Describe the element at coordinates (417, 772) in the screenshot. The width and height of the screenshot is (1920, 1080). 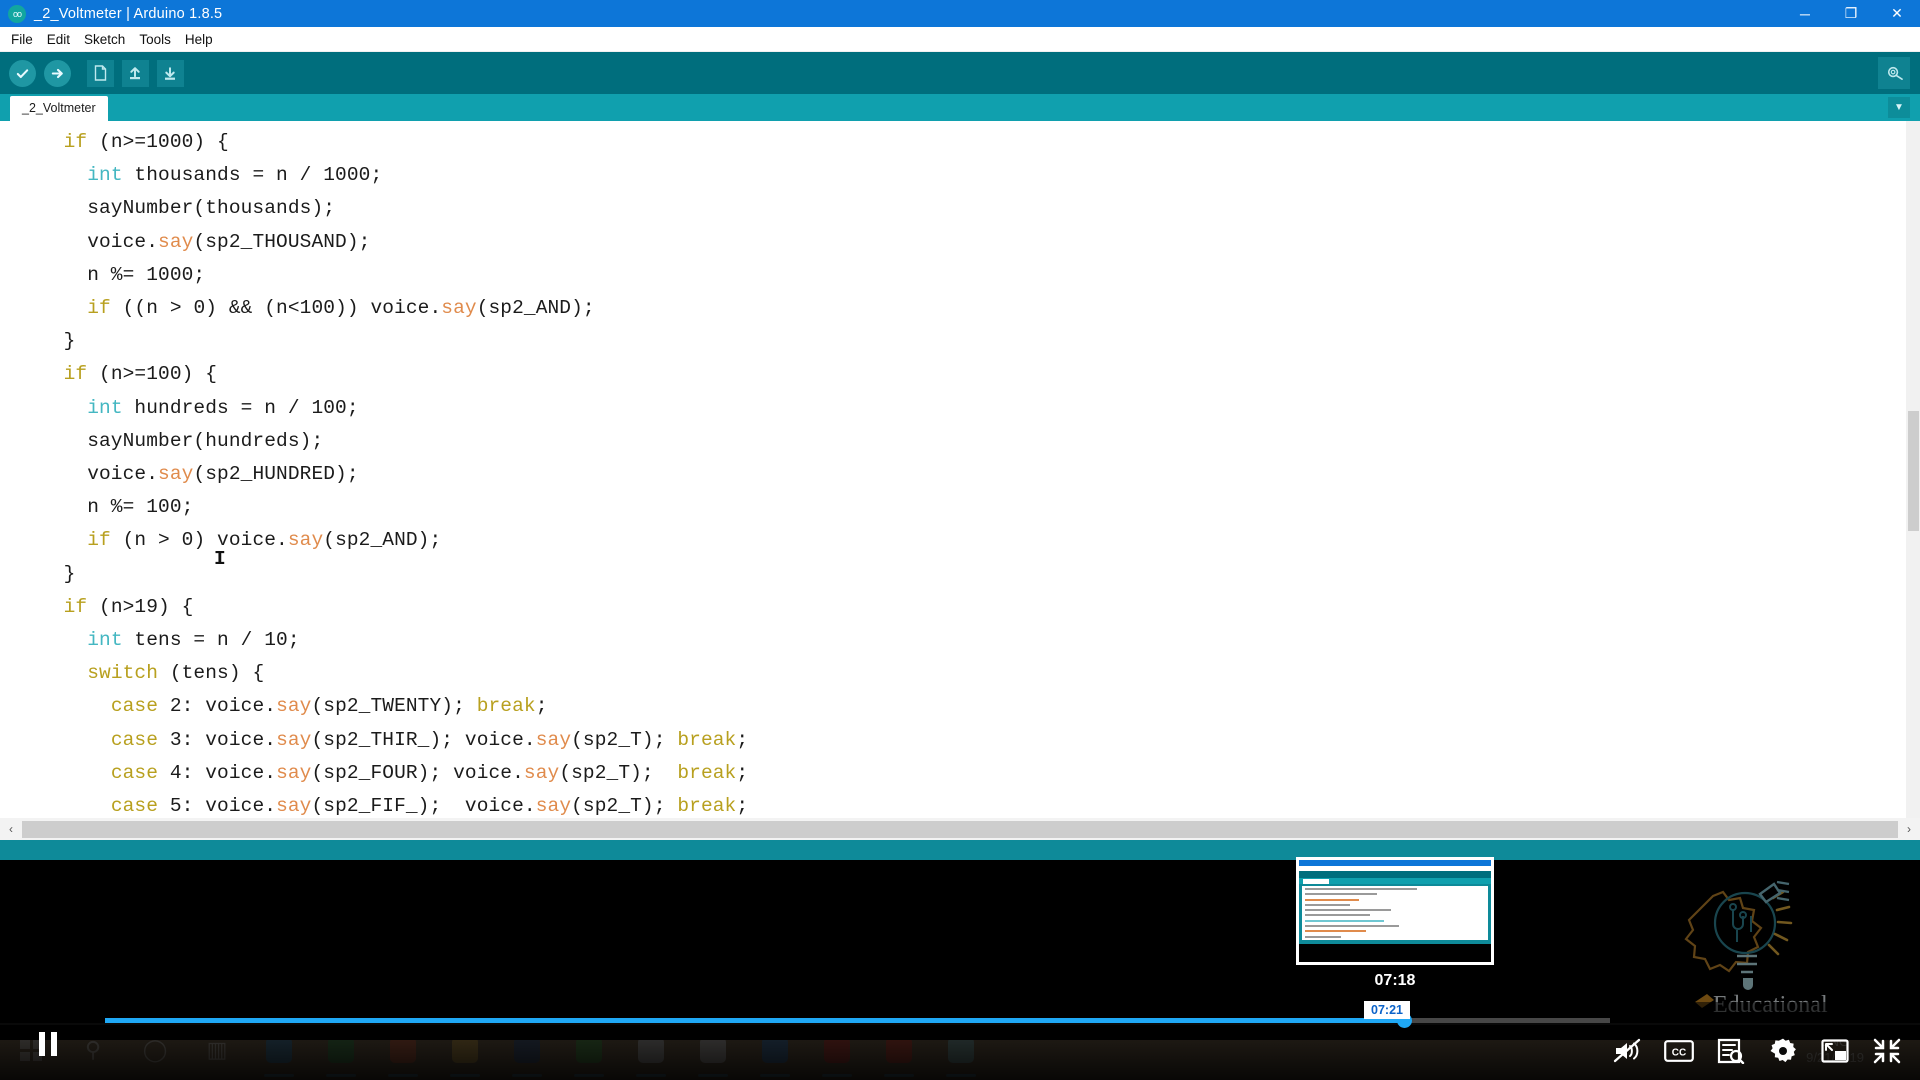
I see `code-token: (sp2_FOUR); voice.` at that location.